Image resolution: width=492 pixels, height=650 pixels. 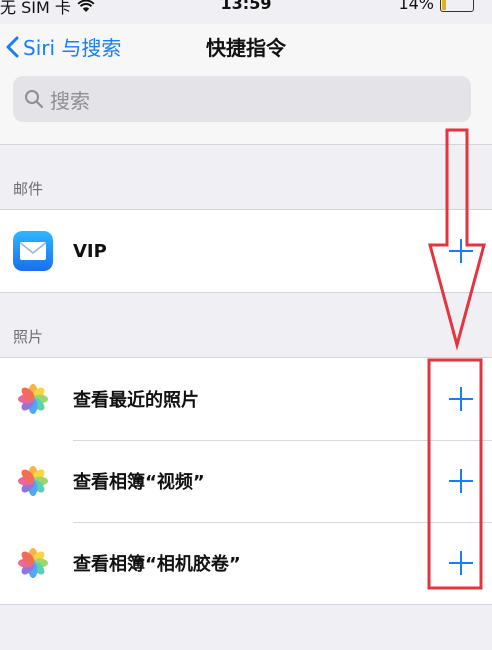 What do you see at coordinates (436, 6) in the screenshot?
I see `status-right: 14%` at bounding box center [436, 6].